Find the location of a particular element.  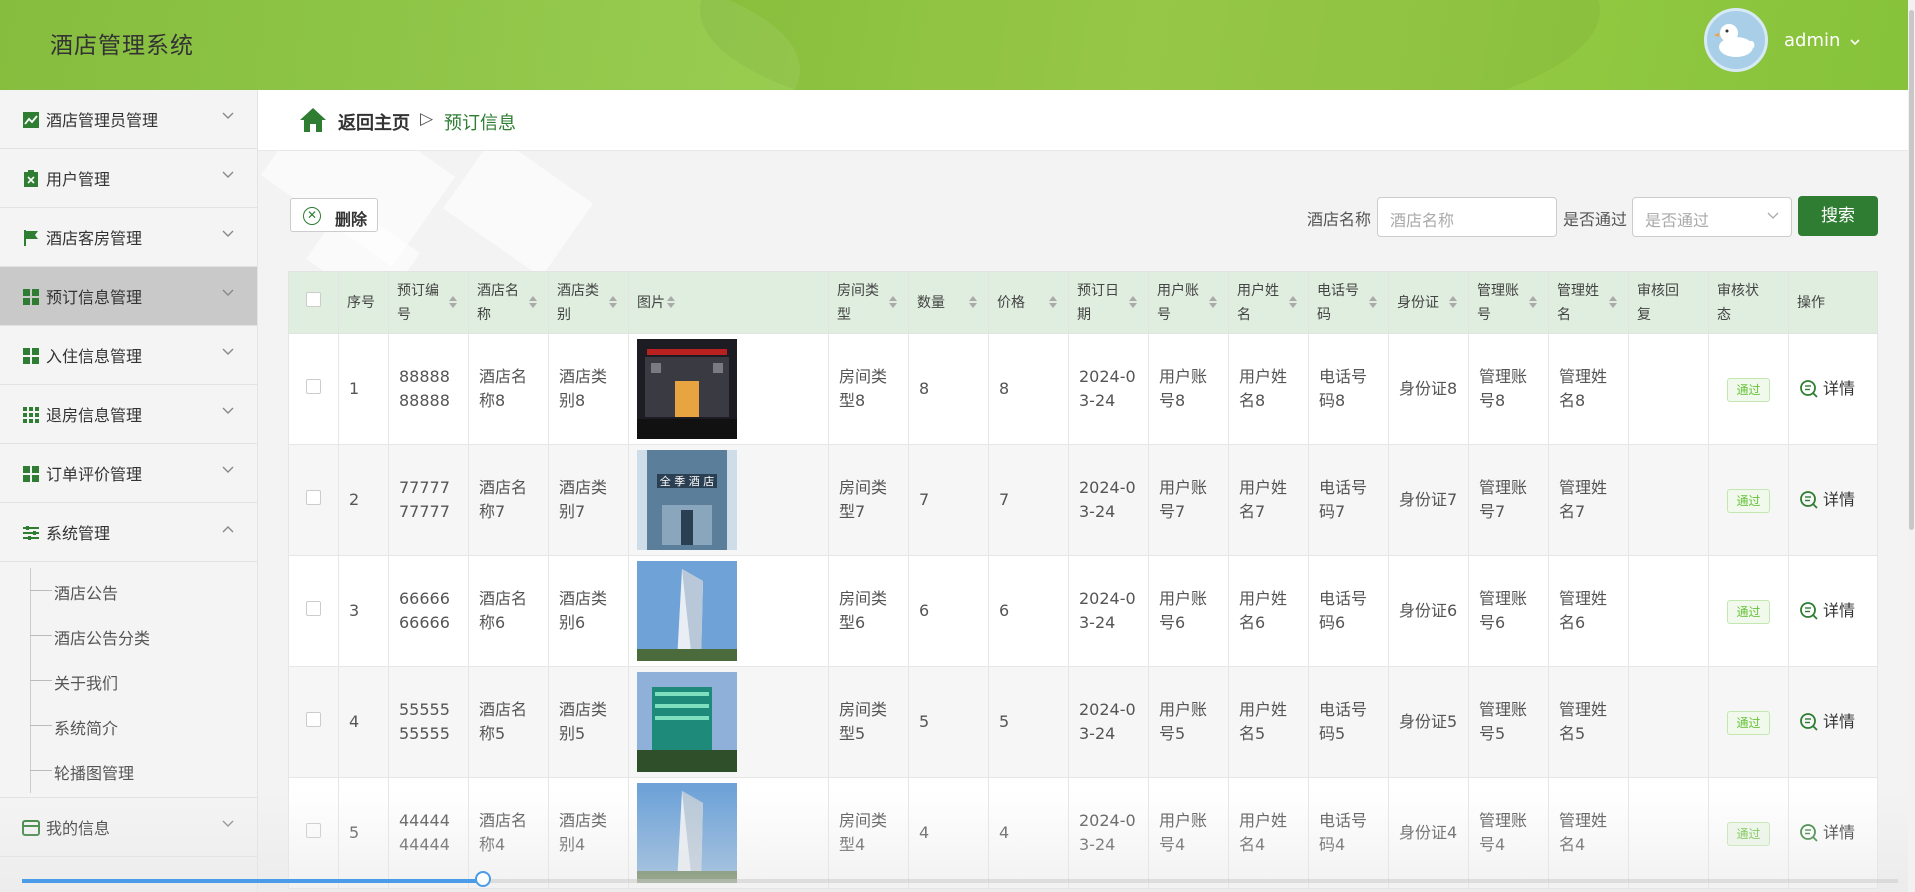

breadcrumb: 返回主页 ▷ 预订信息 is located at coordinates (1083, 120).